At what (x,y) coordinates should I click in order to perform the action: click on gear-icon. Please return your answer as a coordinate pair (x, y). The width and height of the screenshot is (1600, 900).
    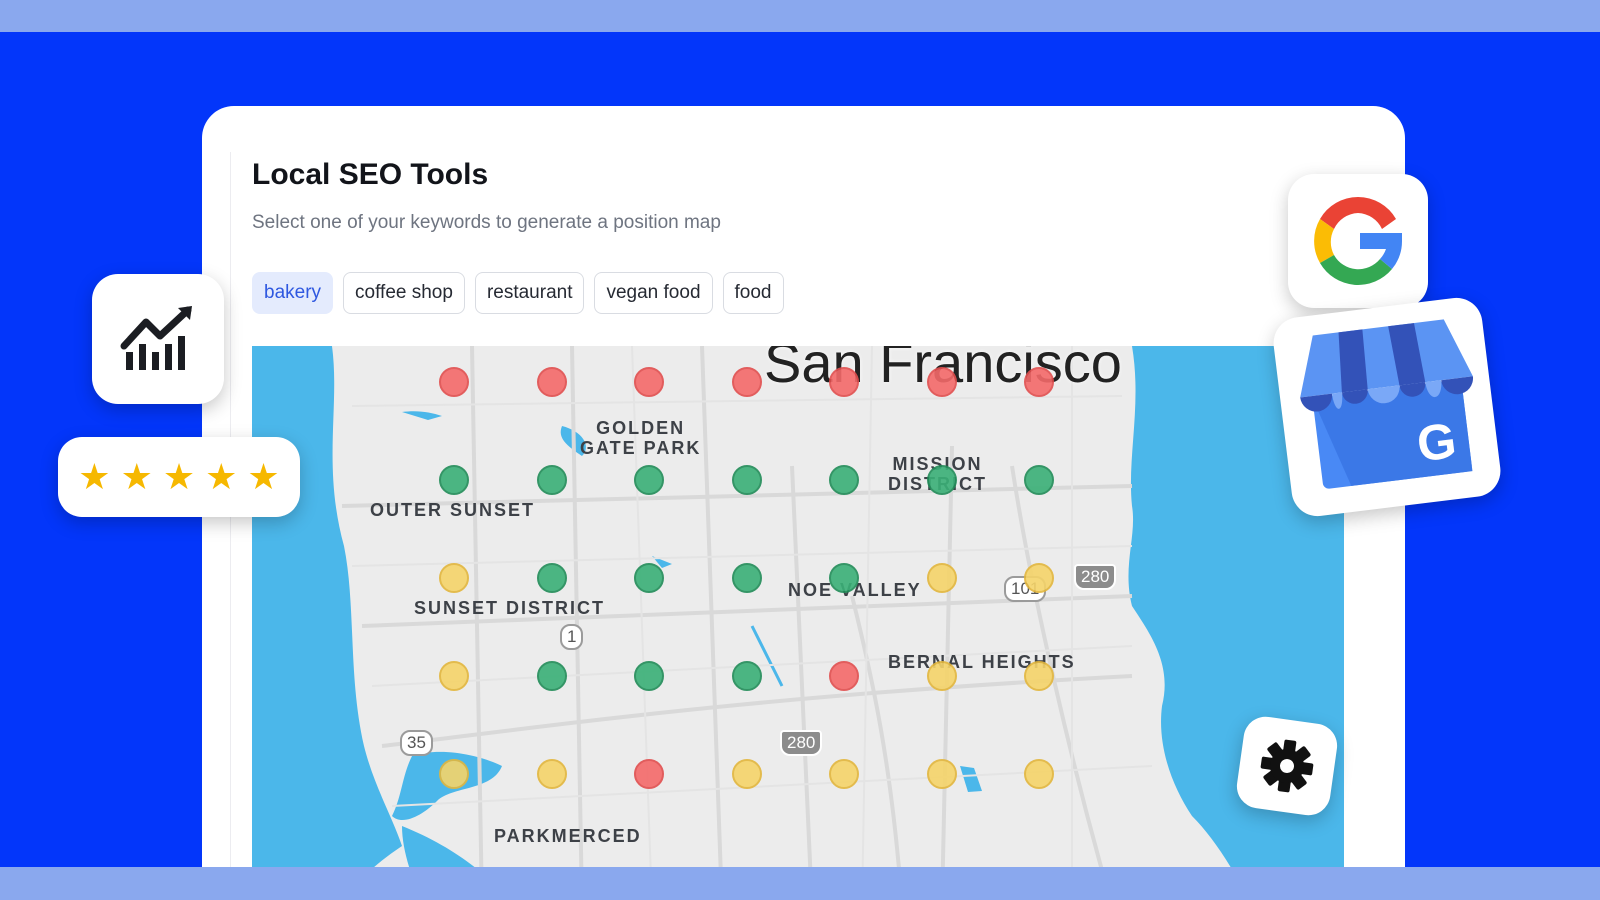
    Looking at the image, I should click on (1287, 766).